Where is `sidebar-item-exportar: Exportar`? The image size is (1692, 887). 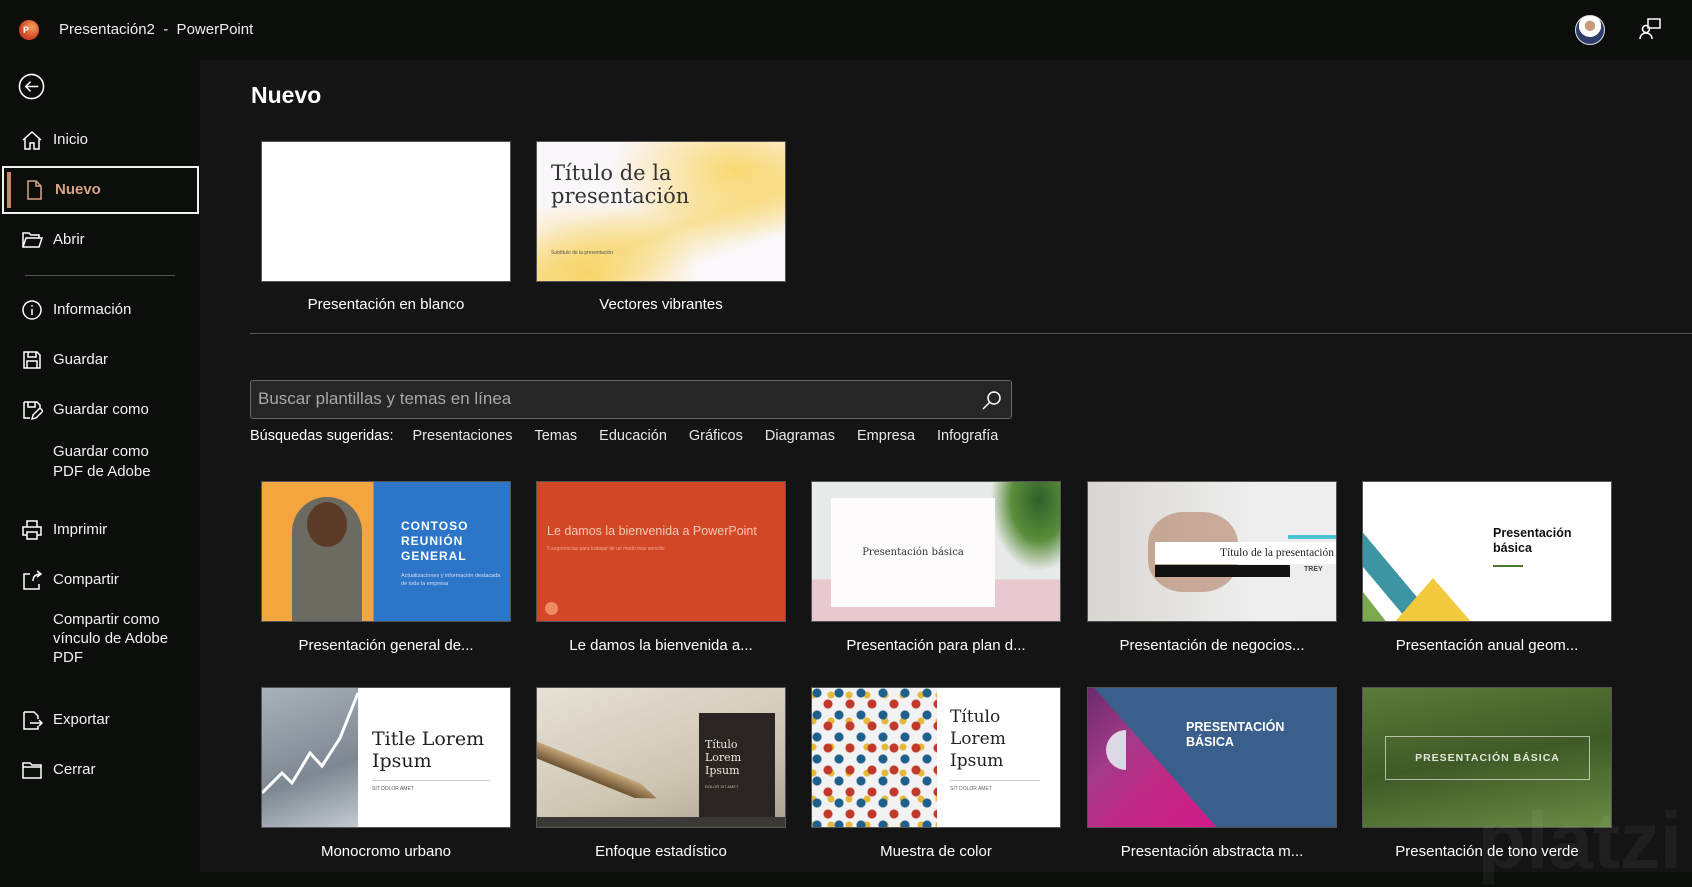
sidebar-item-exportar: Exportar is located at coordinates (100, 720).